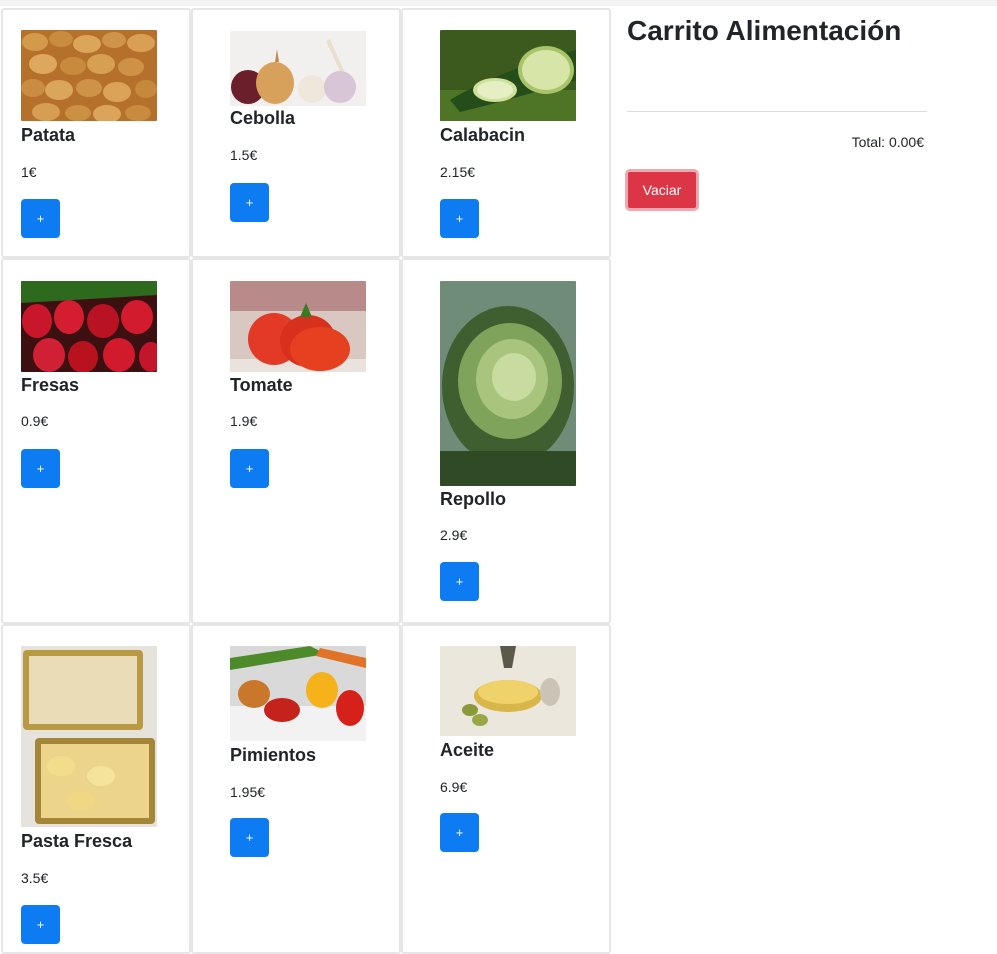  What do you see at coordinates (458, 172) in the screenshot?
I see `product-price: 2.15€` at bounding box center [458, 172].